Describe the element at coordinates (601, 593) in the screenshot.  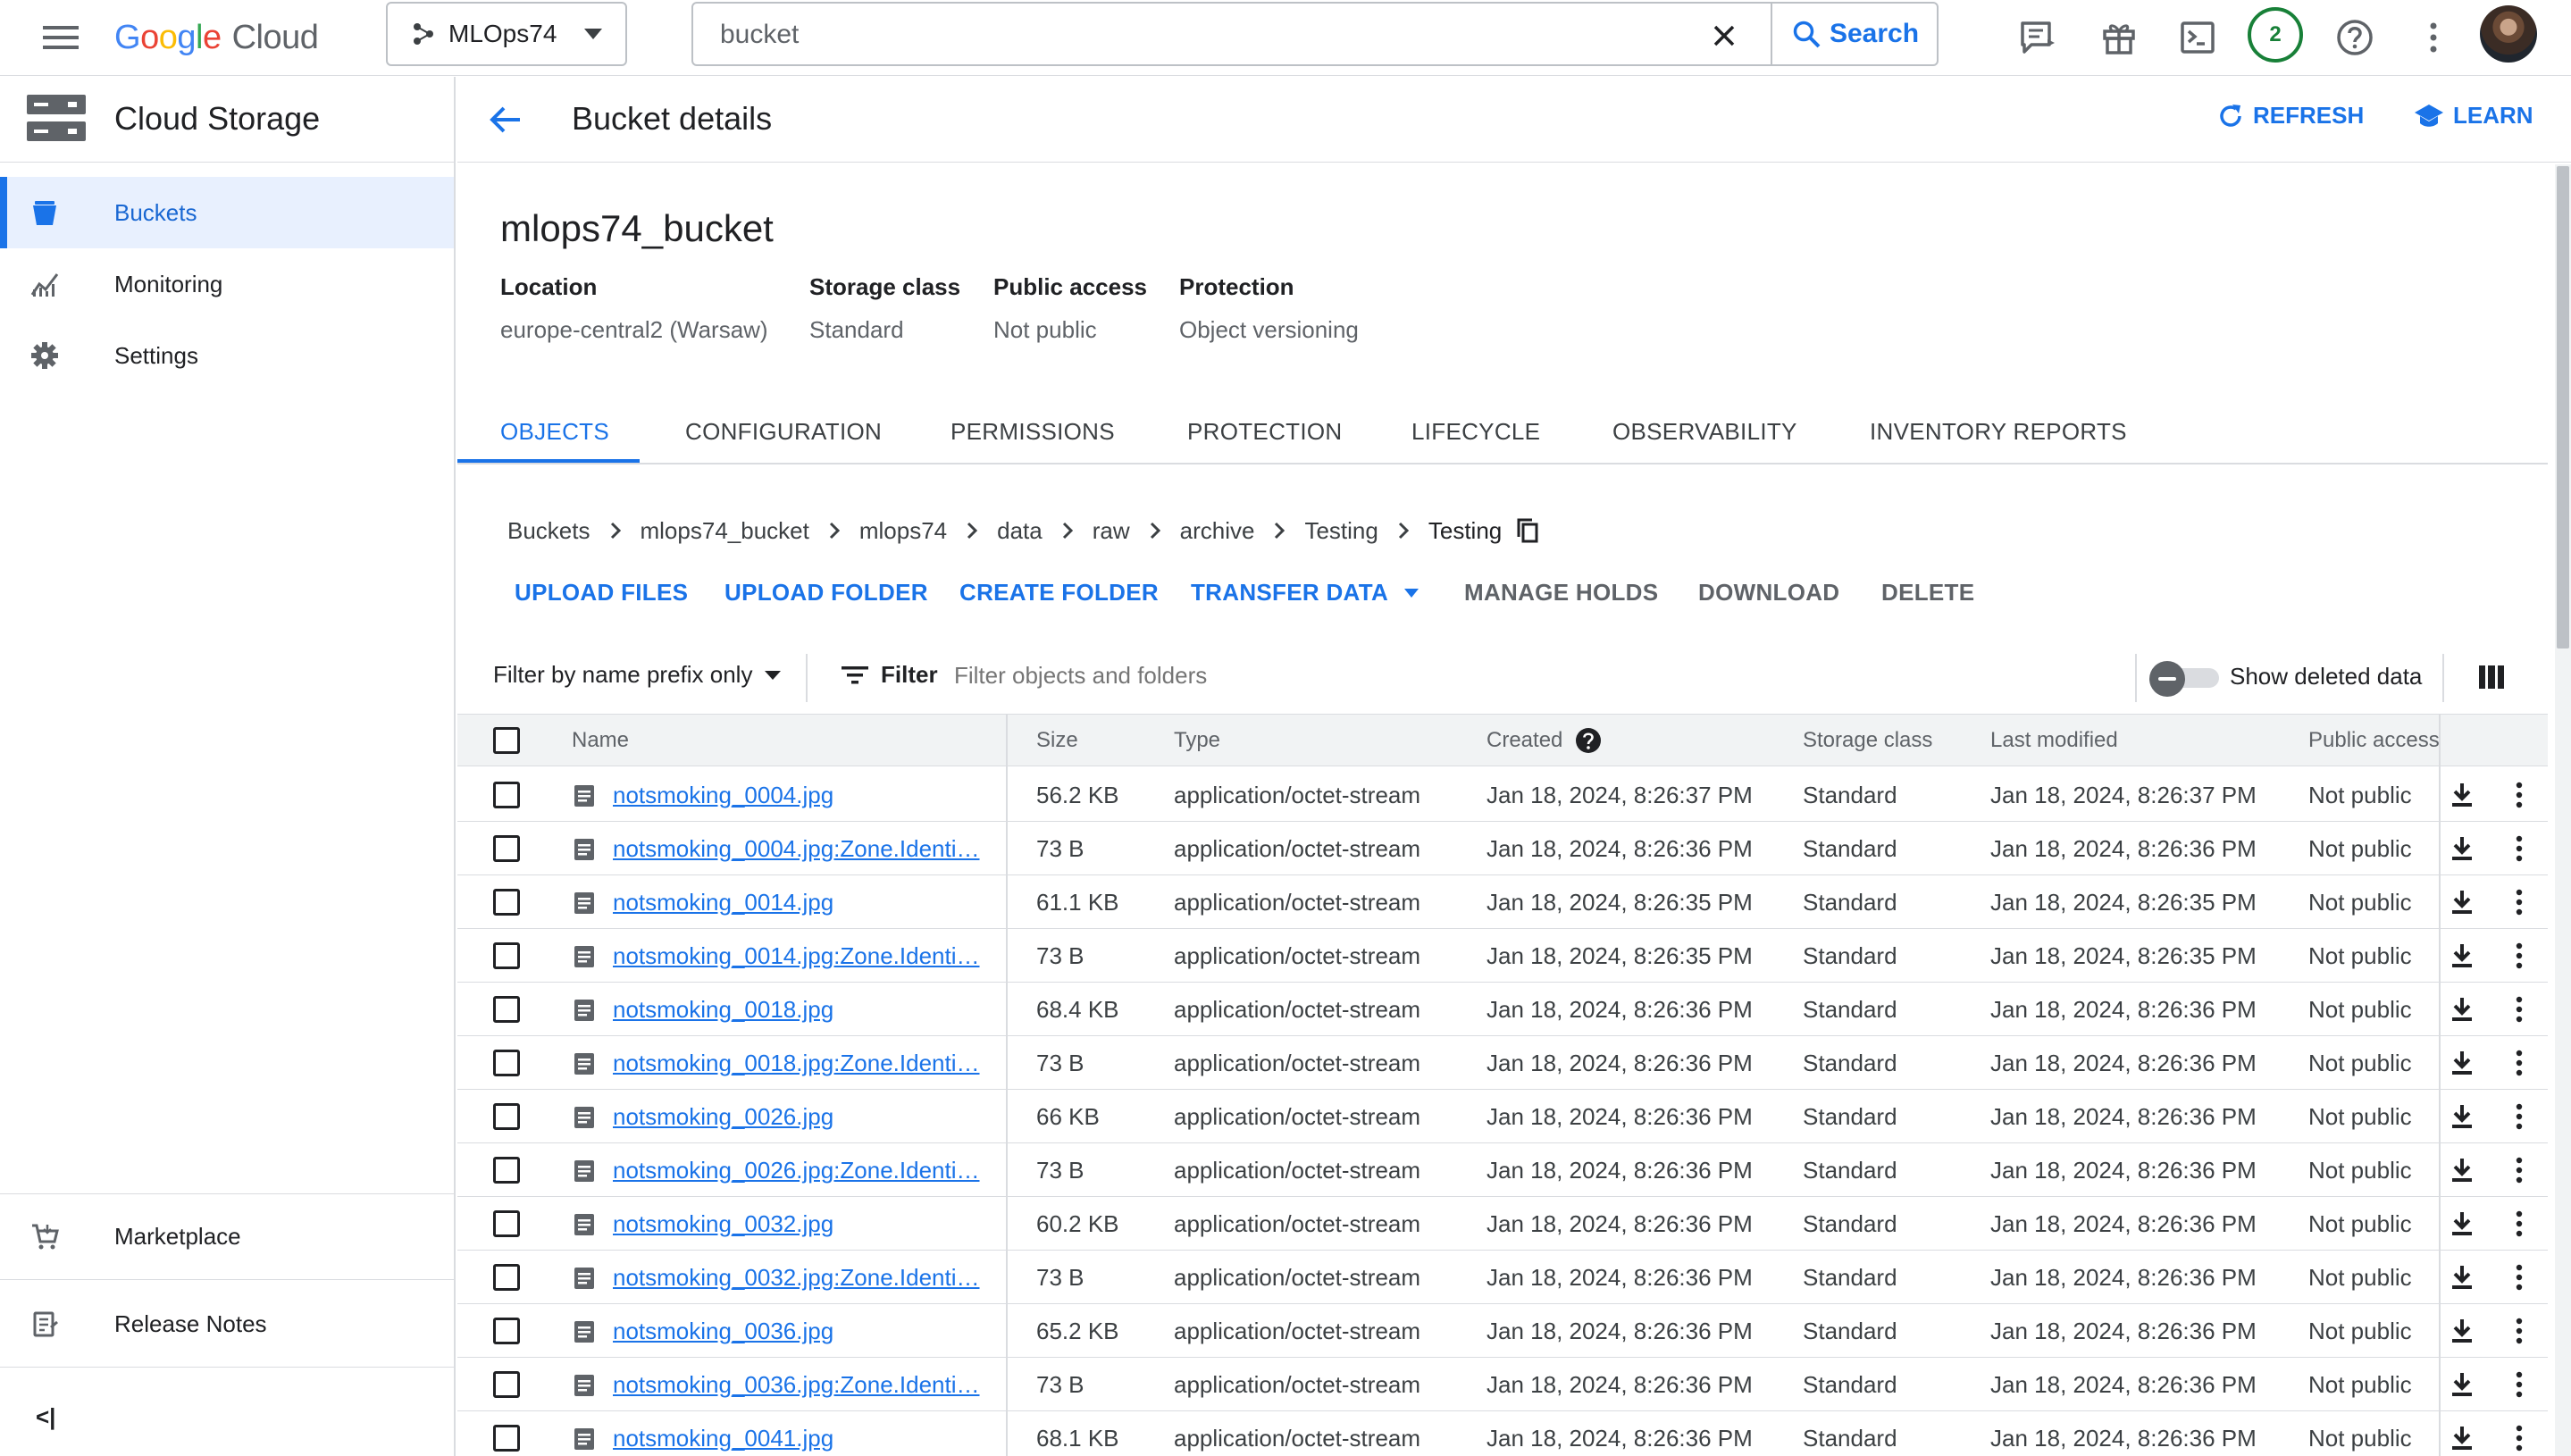
I see `upload-files-button: UPLOAD FILES` at that location.